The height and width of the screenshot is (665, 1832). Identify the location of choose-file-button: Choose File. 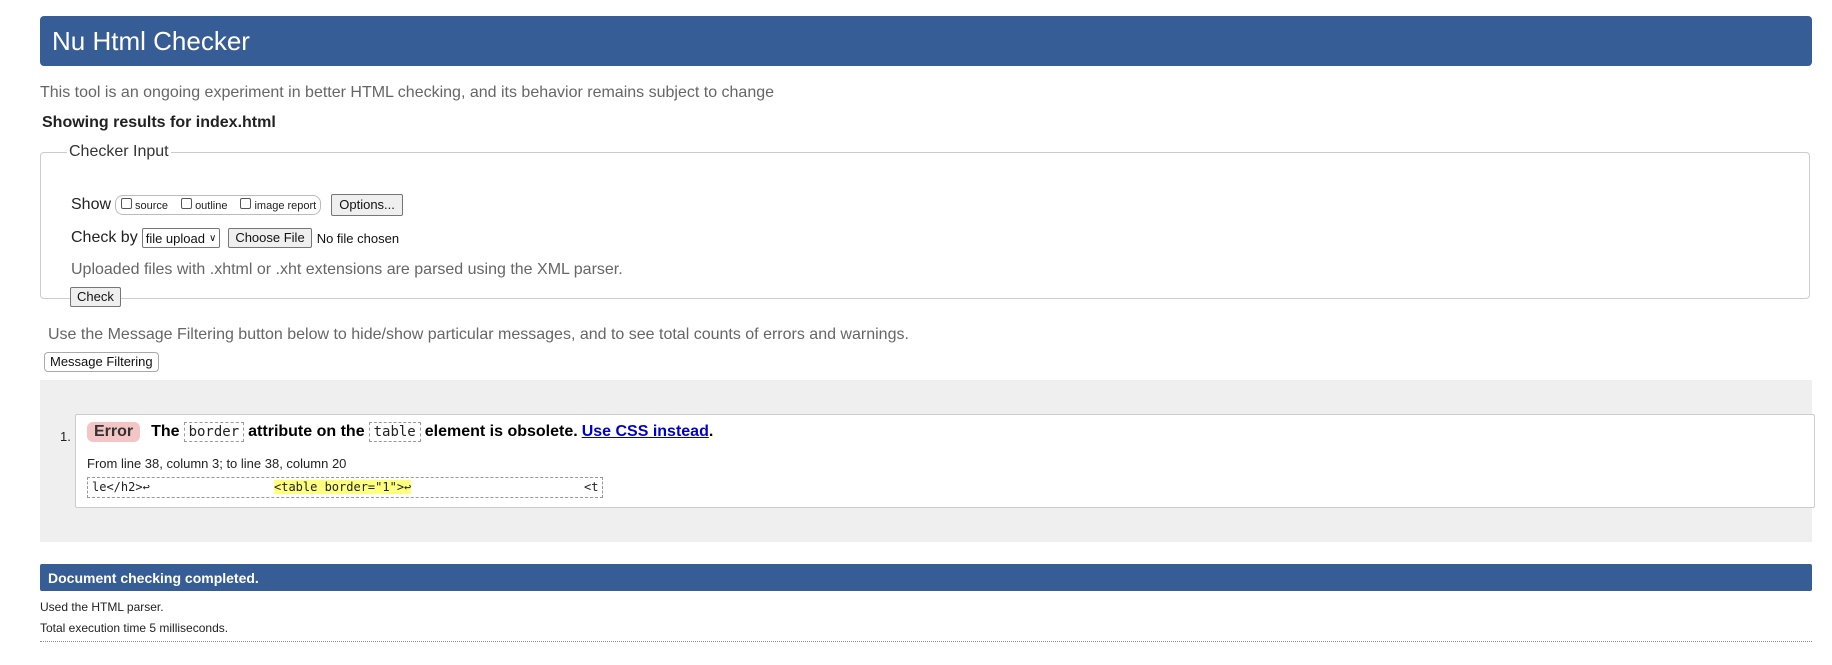
(270, 238).